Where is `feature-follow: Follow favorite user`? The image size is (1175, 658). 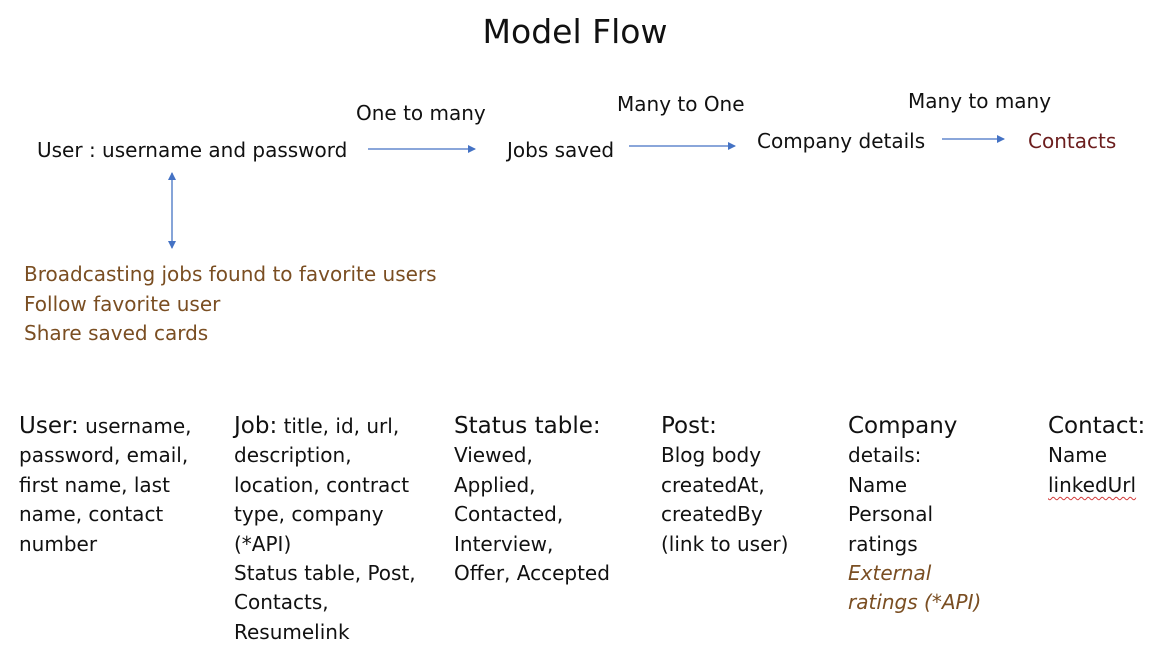 feature-follow: Follow favorite user is located at coordinates (122, 303).